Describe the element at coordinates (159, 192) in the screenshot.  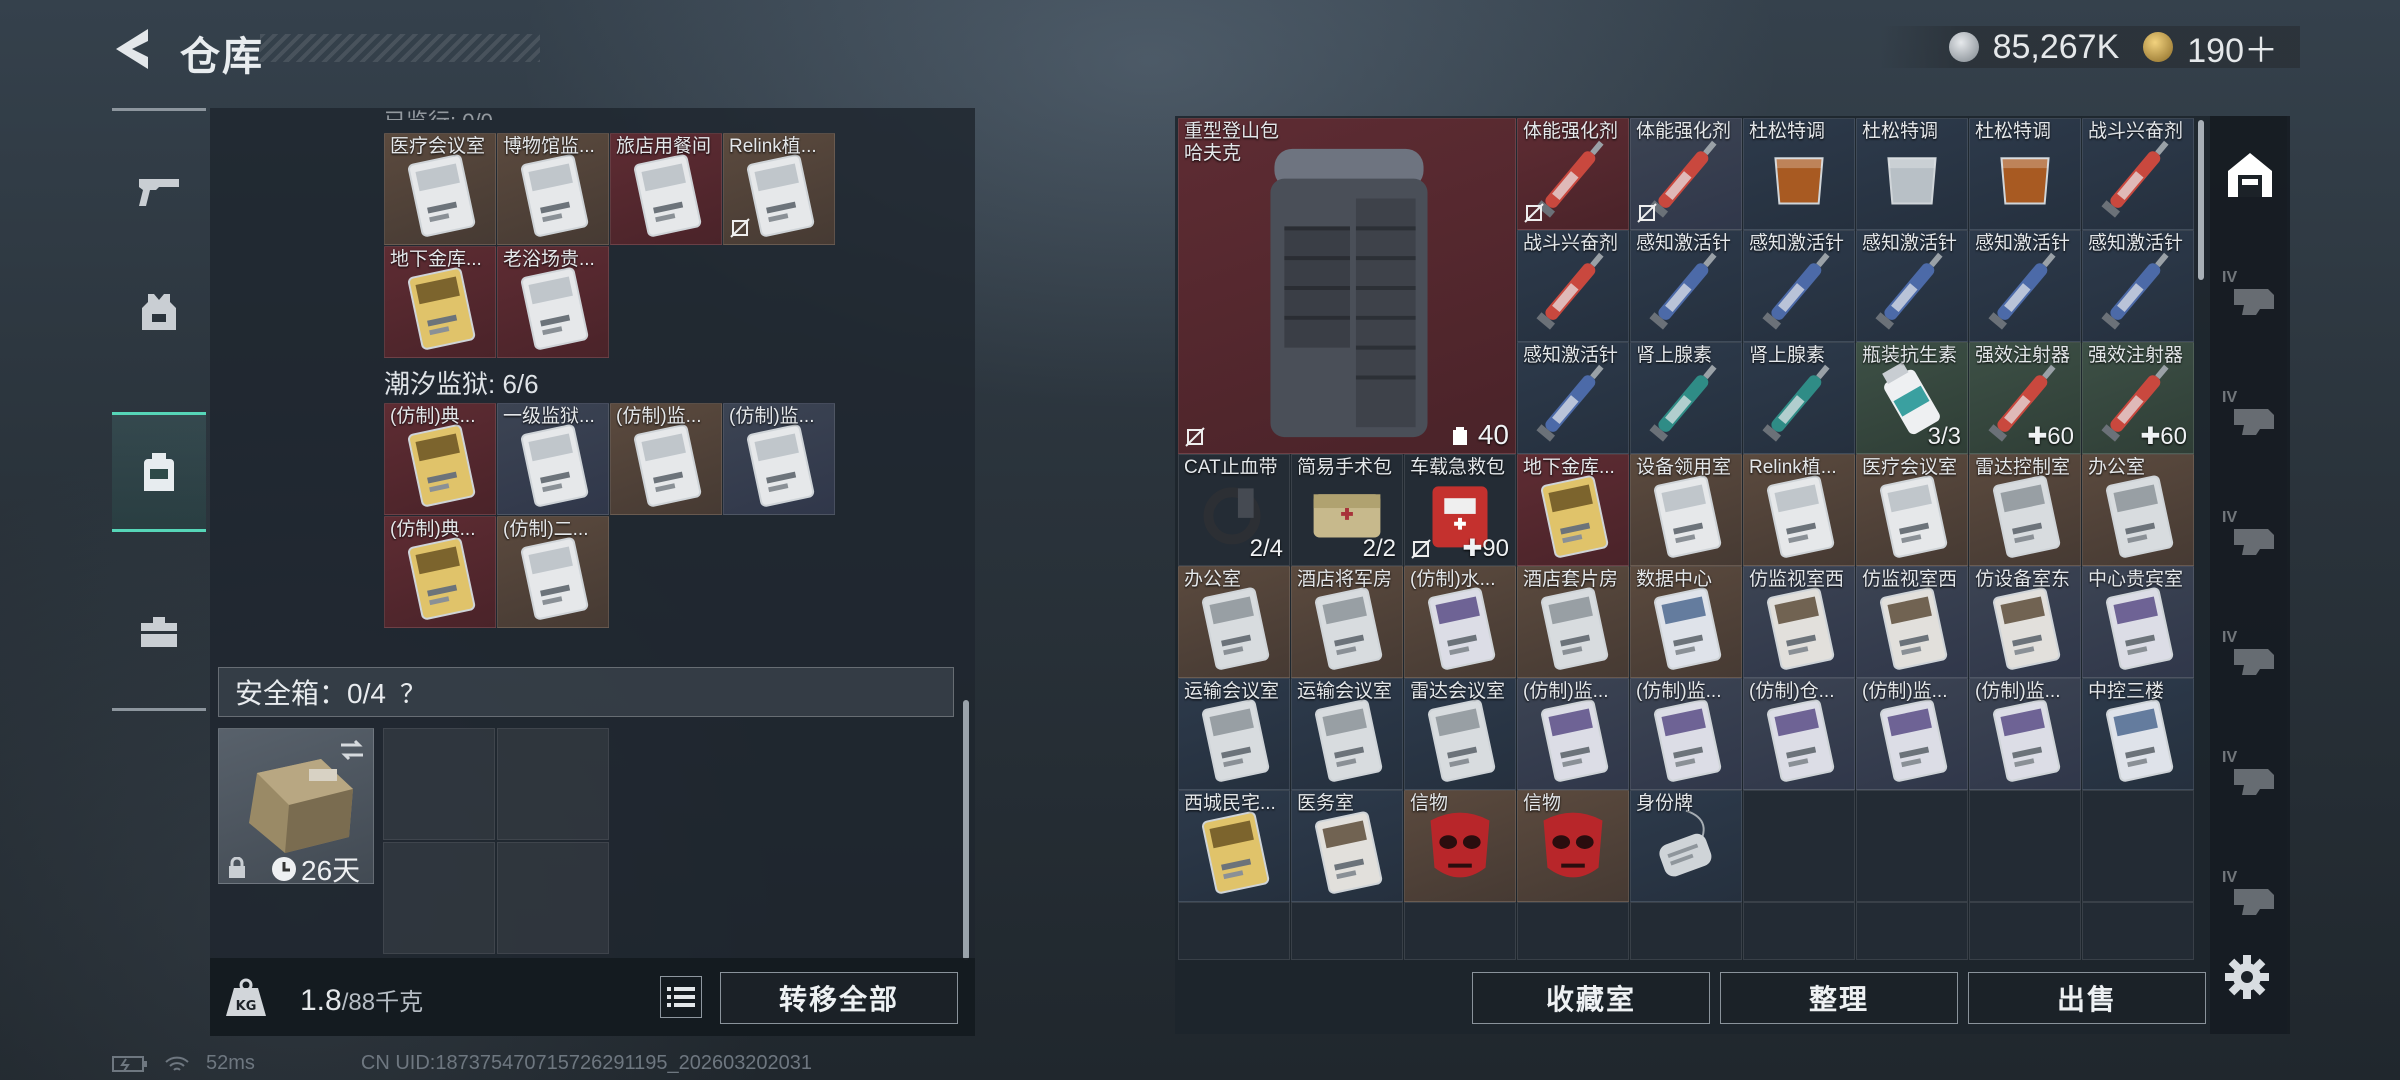
I see `nav-weapon` at that location.